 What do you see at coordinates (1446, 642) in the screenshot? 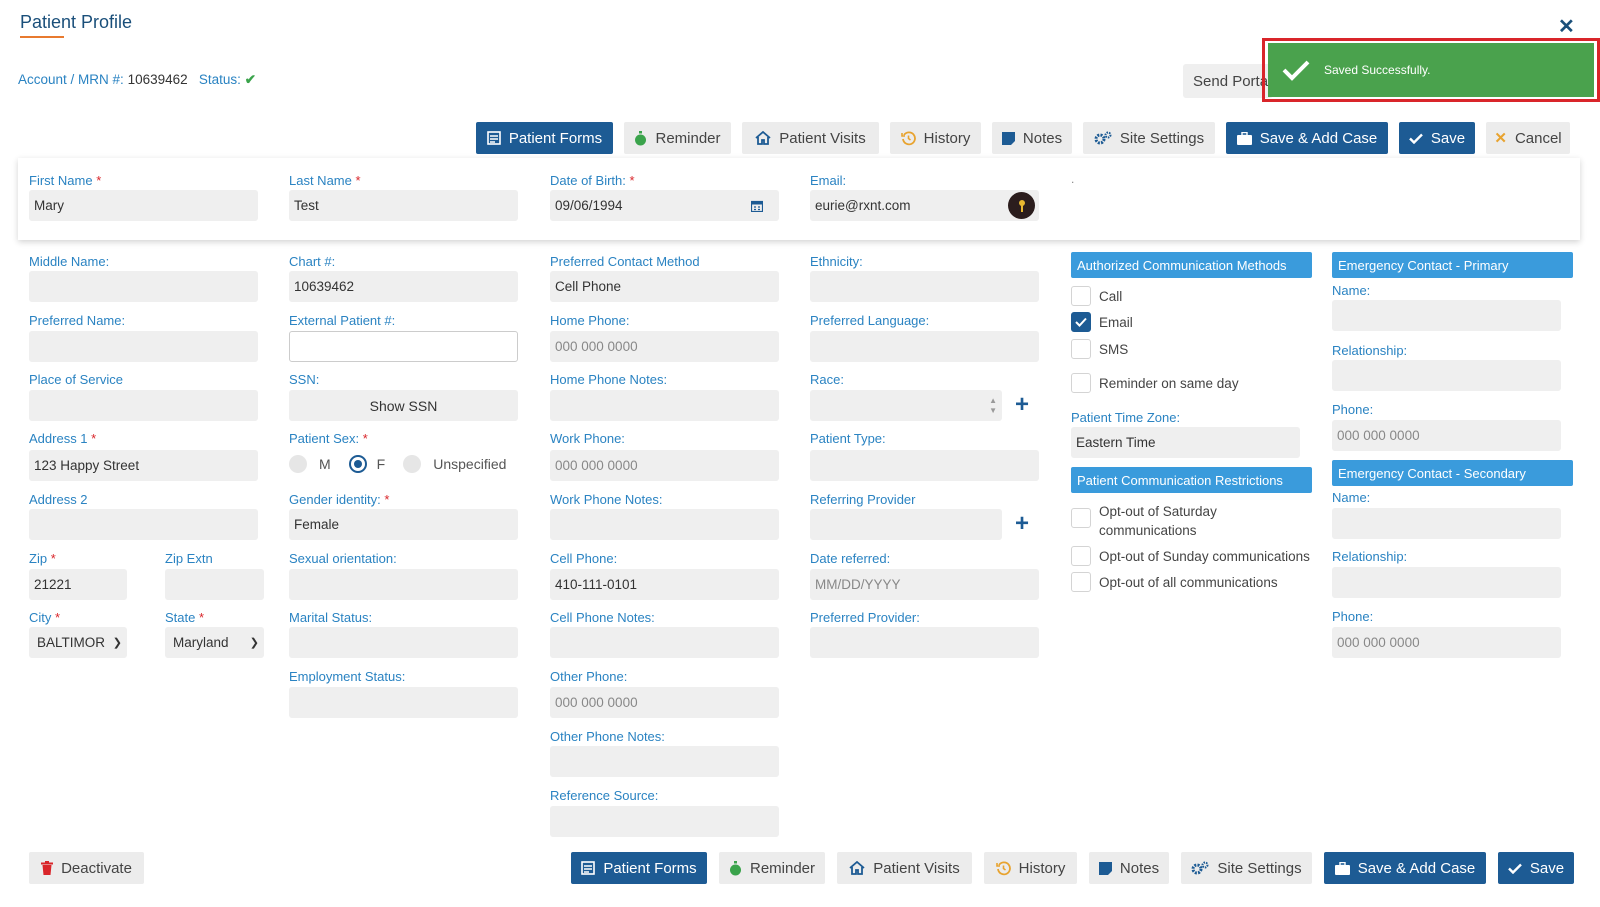
I see `secondary-phone-field: 000 000 0000` at bounding box center [1446, 642].